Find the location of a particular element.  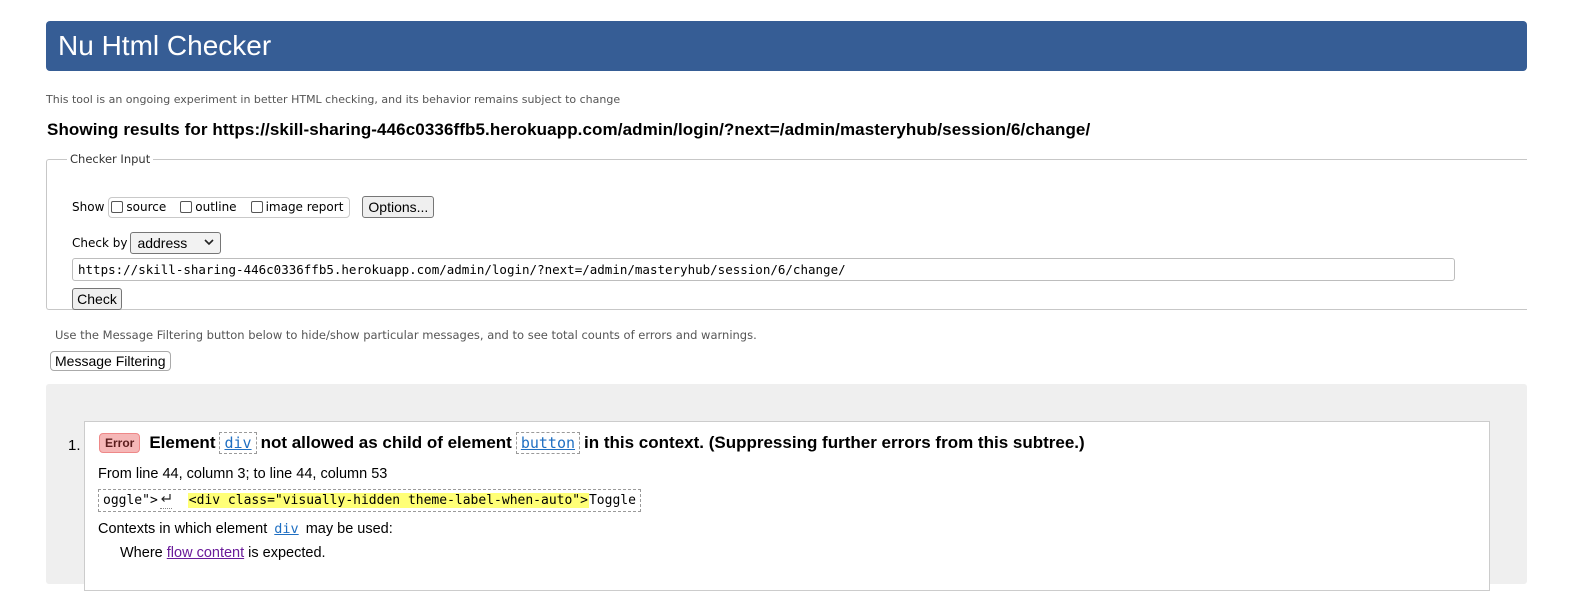

check-by-select: address is located at coordinates (176, 243).